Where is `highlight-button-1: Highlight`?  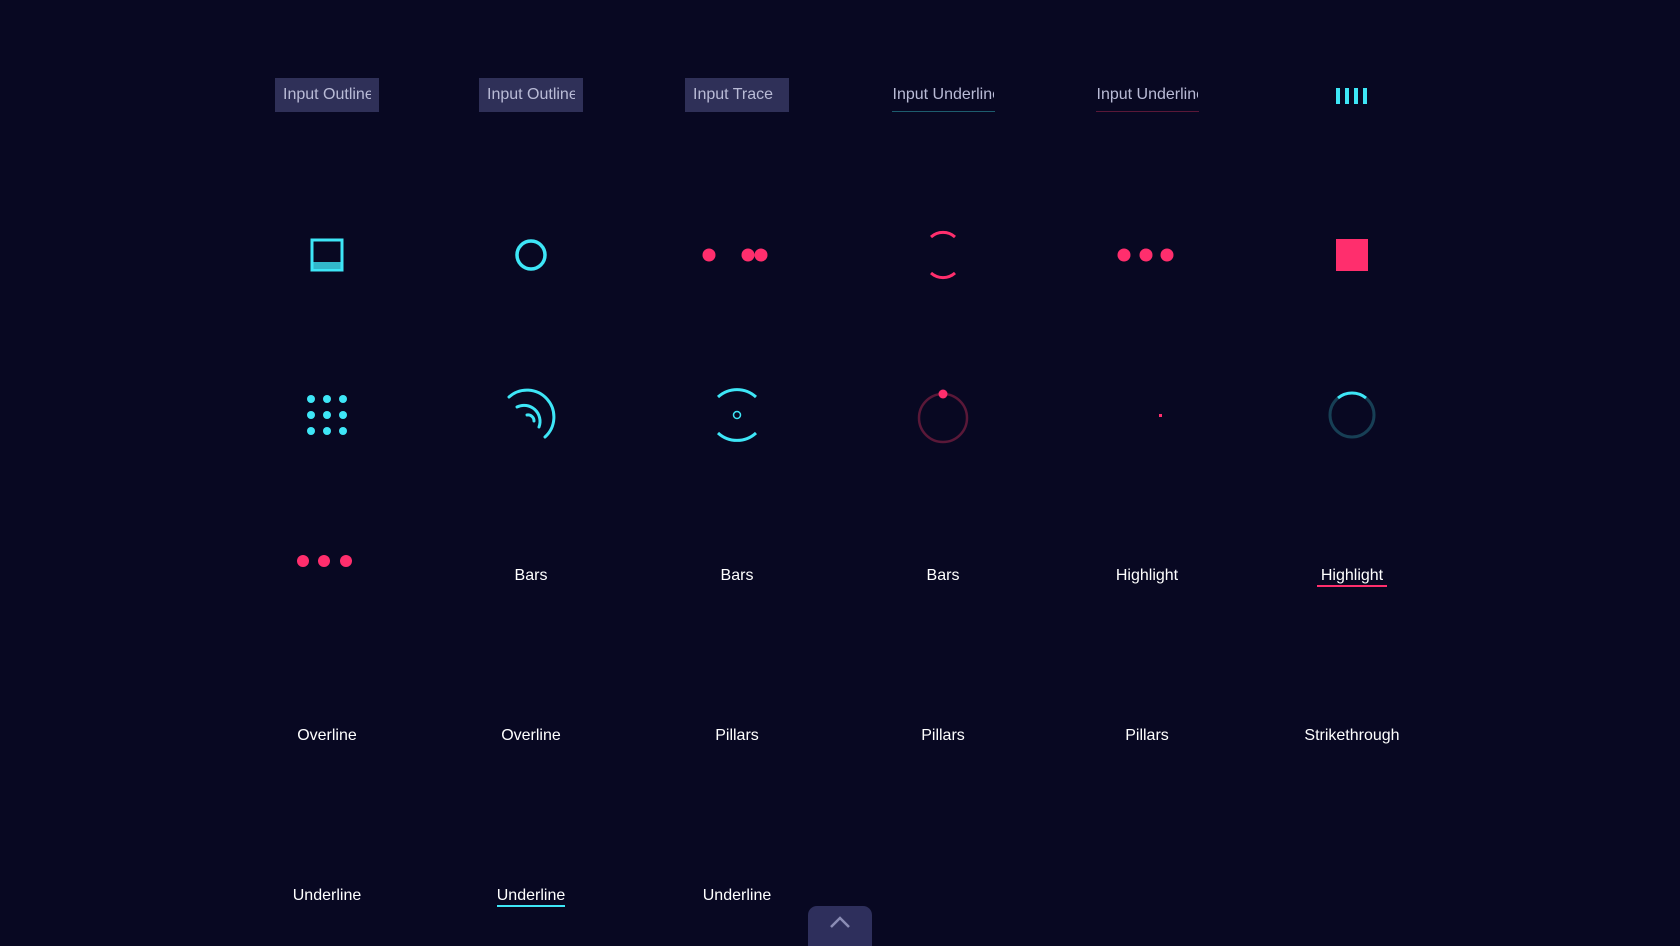
highlight-button-1: Highlight is located at coordinates (1147, 576).